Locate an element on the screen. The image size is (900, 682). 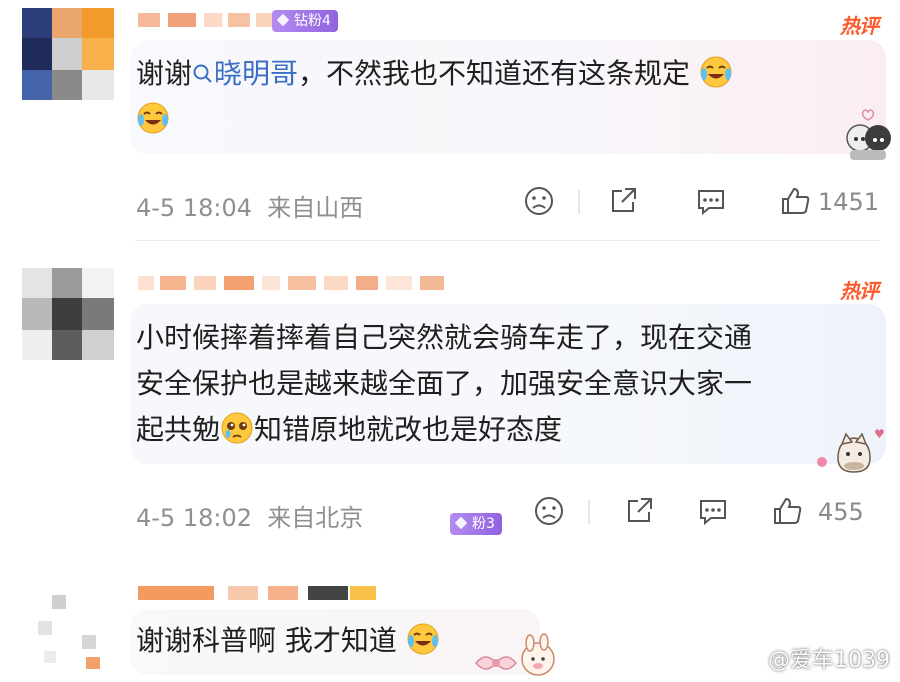
comment-text-line2: 安全保护也是越来越全面了，加强安全意识大家一 is located at coordinates (444, 383).